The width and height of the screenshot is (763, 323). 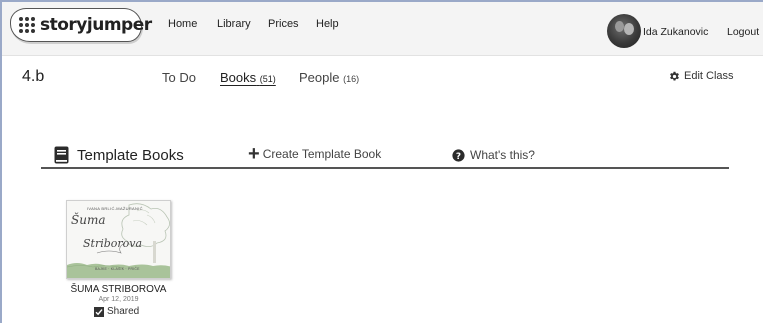 I want to click on nav-library-link: Library, so click(x=234, y=24).